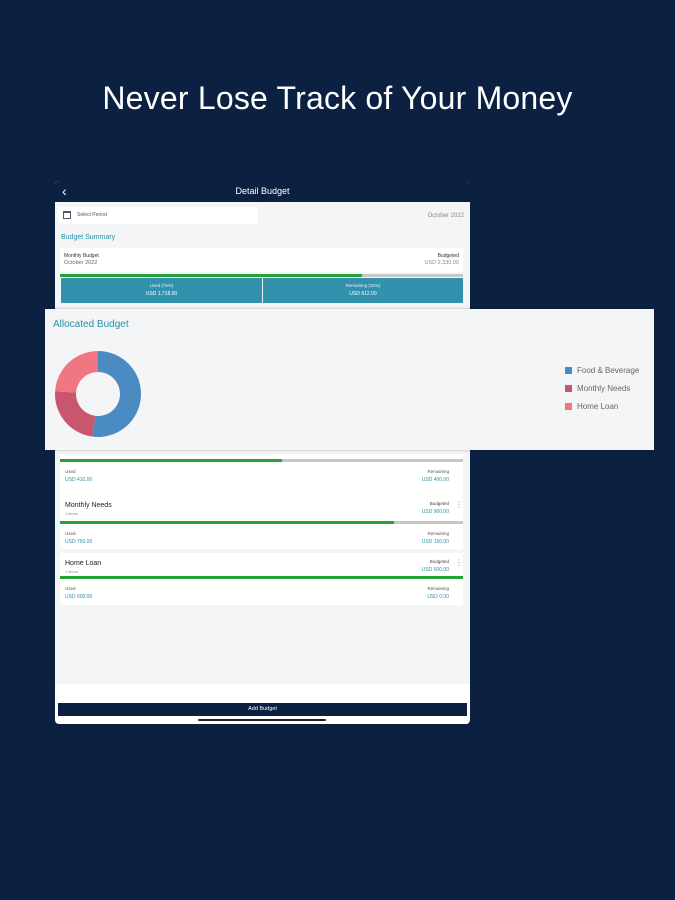 This screenshot has width=675, height=900. Describe the element at coordinates (75, 414) in the screenshot. I see `donut-slice-monthly-needs` at that location.